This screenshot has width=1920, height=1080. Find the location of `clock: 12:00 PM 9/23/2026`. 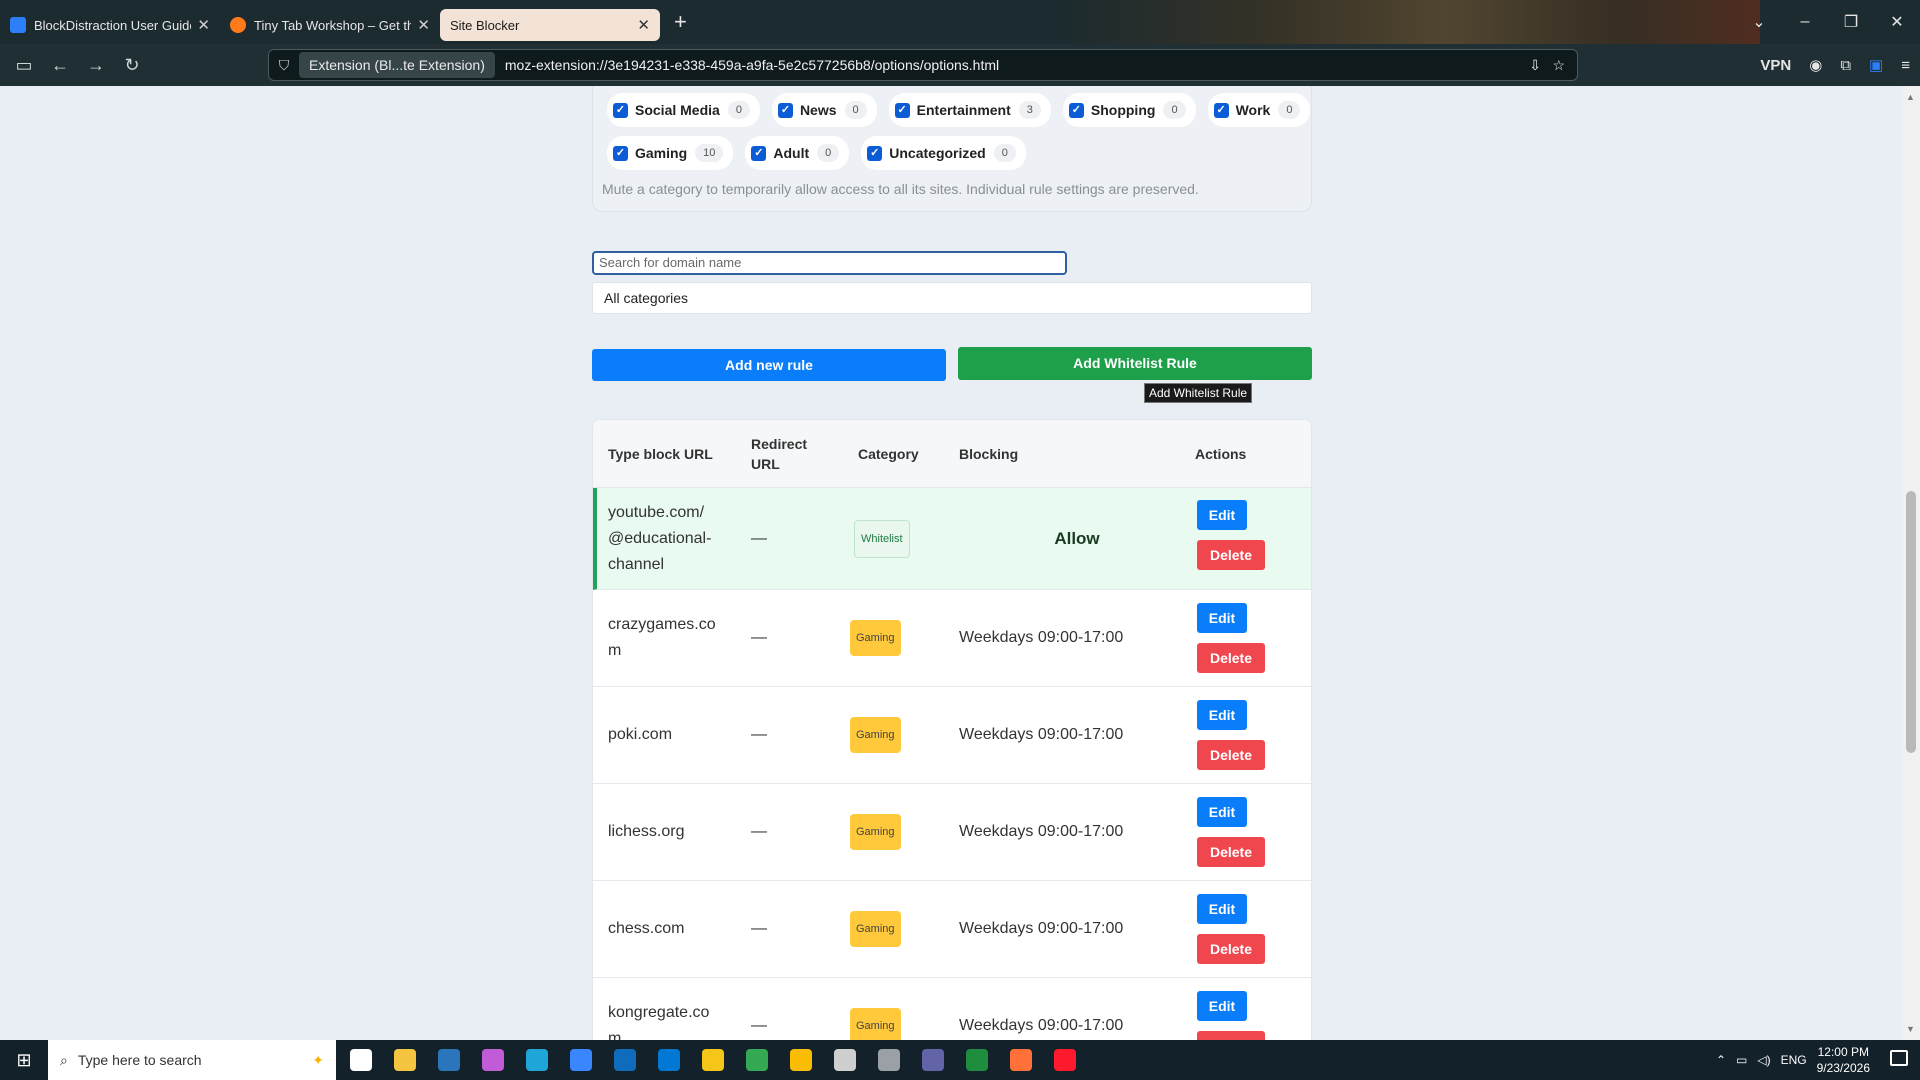

clock: 12:00 PM 9/23/2026 is located at coordinates (1843, 1060).